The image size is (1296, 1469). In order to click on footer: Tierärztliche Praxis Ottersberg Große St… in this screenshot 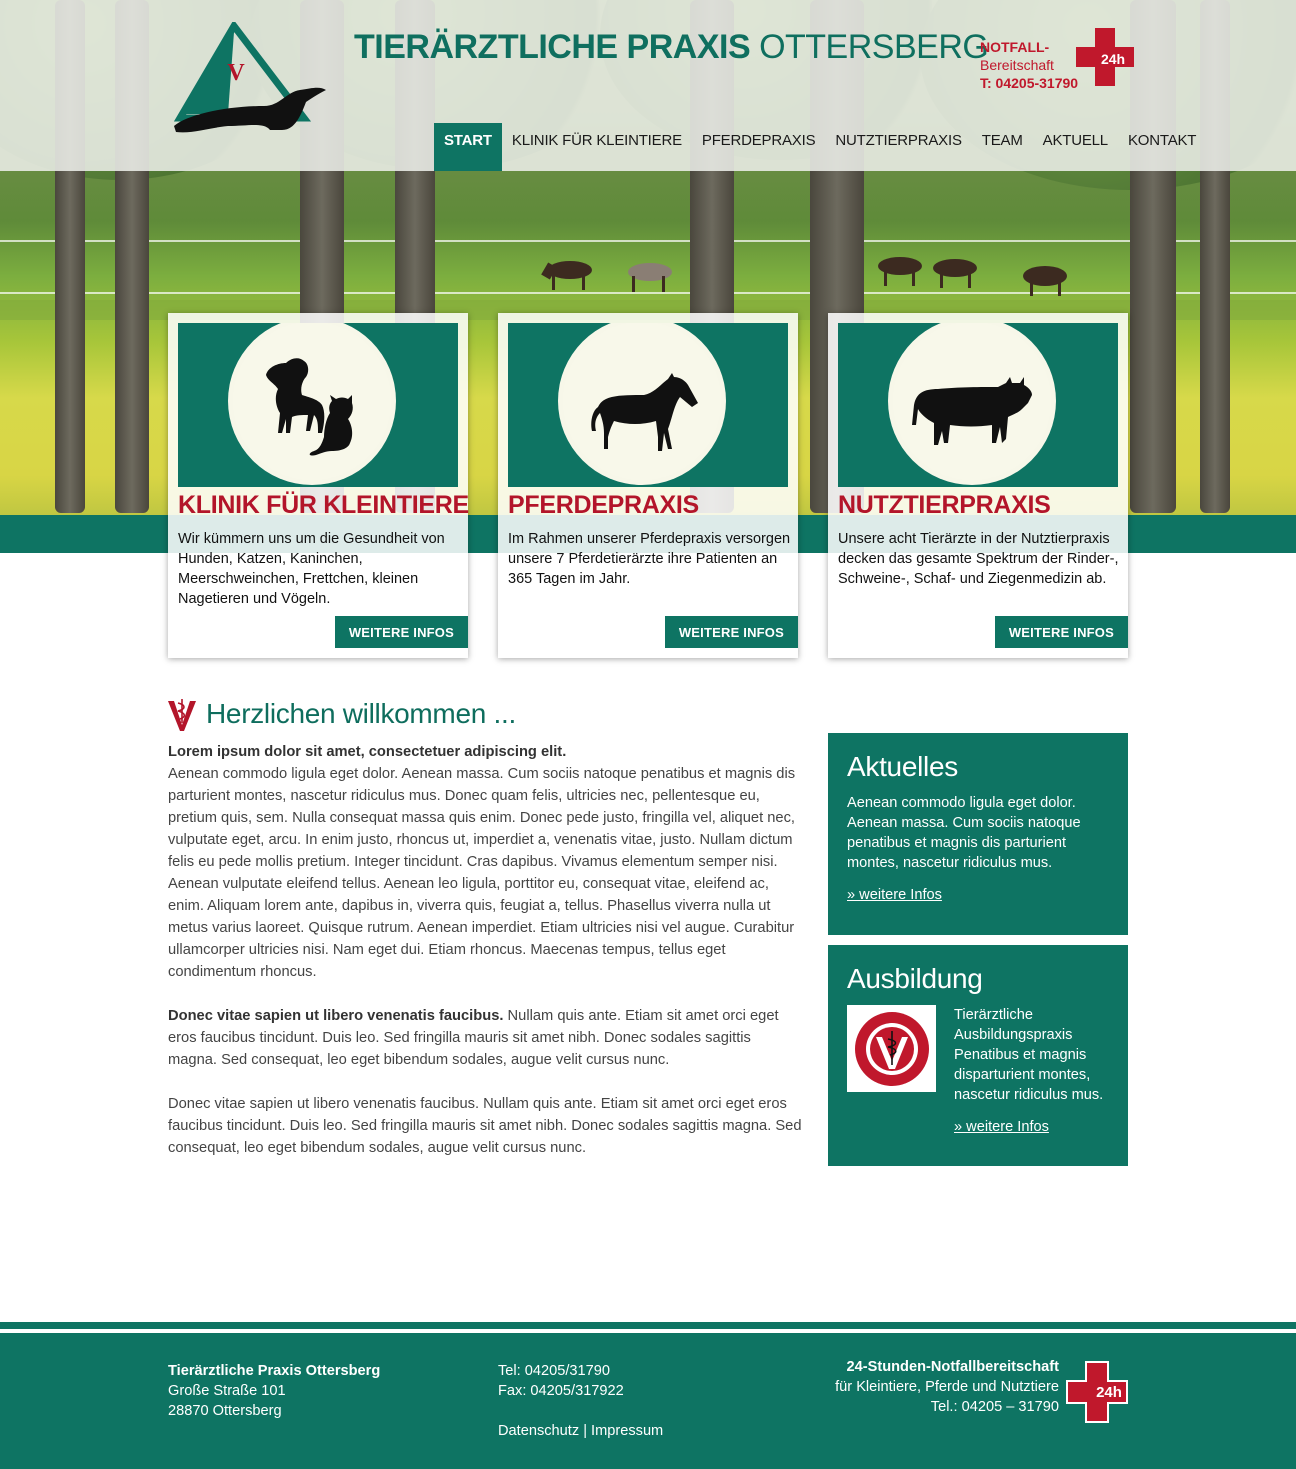, I will do `click(648, 1401)`.